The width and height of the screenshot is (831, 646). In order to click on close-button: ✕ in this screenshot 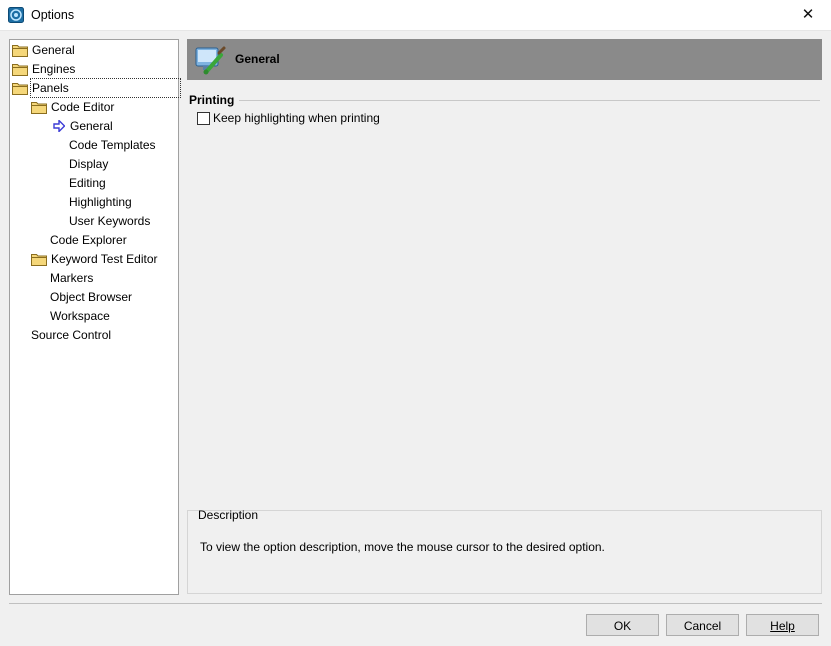, I will do `click(808, 15)`.